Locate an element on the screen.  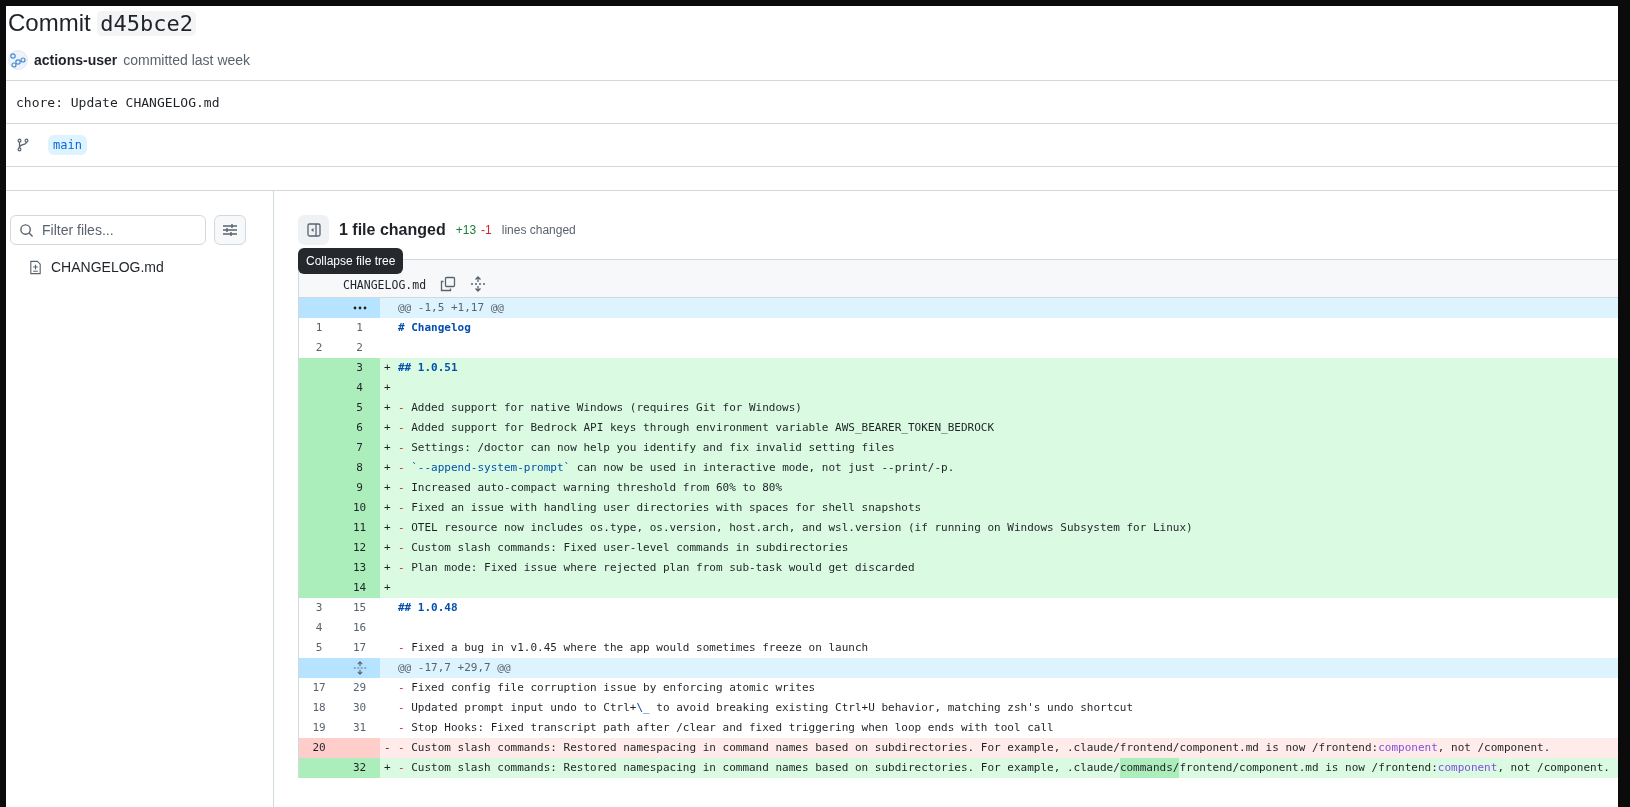
commit-sha: d45bce2 is located at coordinates (147, 23).